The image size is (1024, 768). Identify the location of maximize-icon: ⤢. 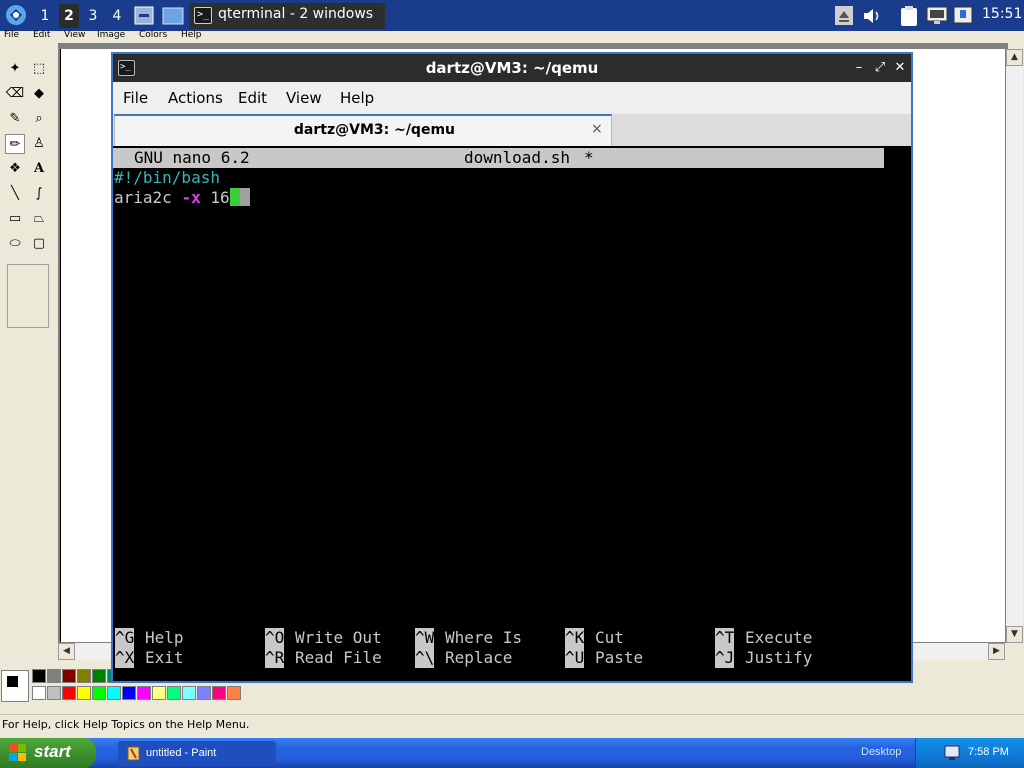
(880, 68).